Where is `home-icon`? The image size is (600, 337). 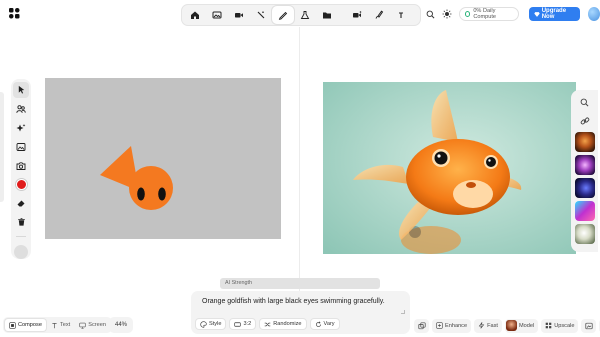 home-icon is located at coordinates (195, 15).